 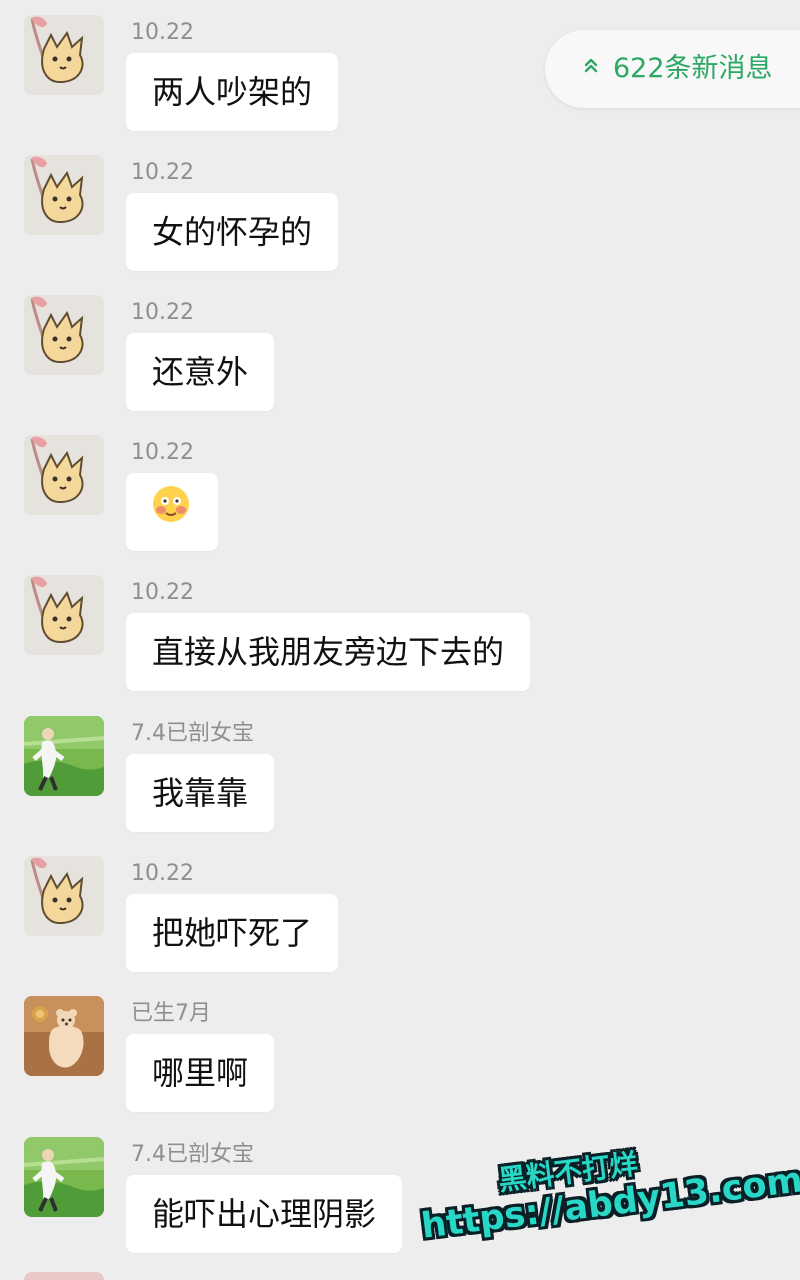 I want to click on new-messages-button: 622条新消息, so click(x=672, y=69).